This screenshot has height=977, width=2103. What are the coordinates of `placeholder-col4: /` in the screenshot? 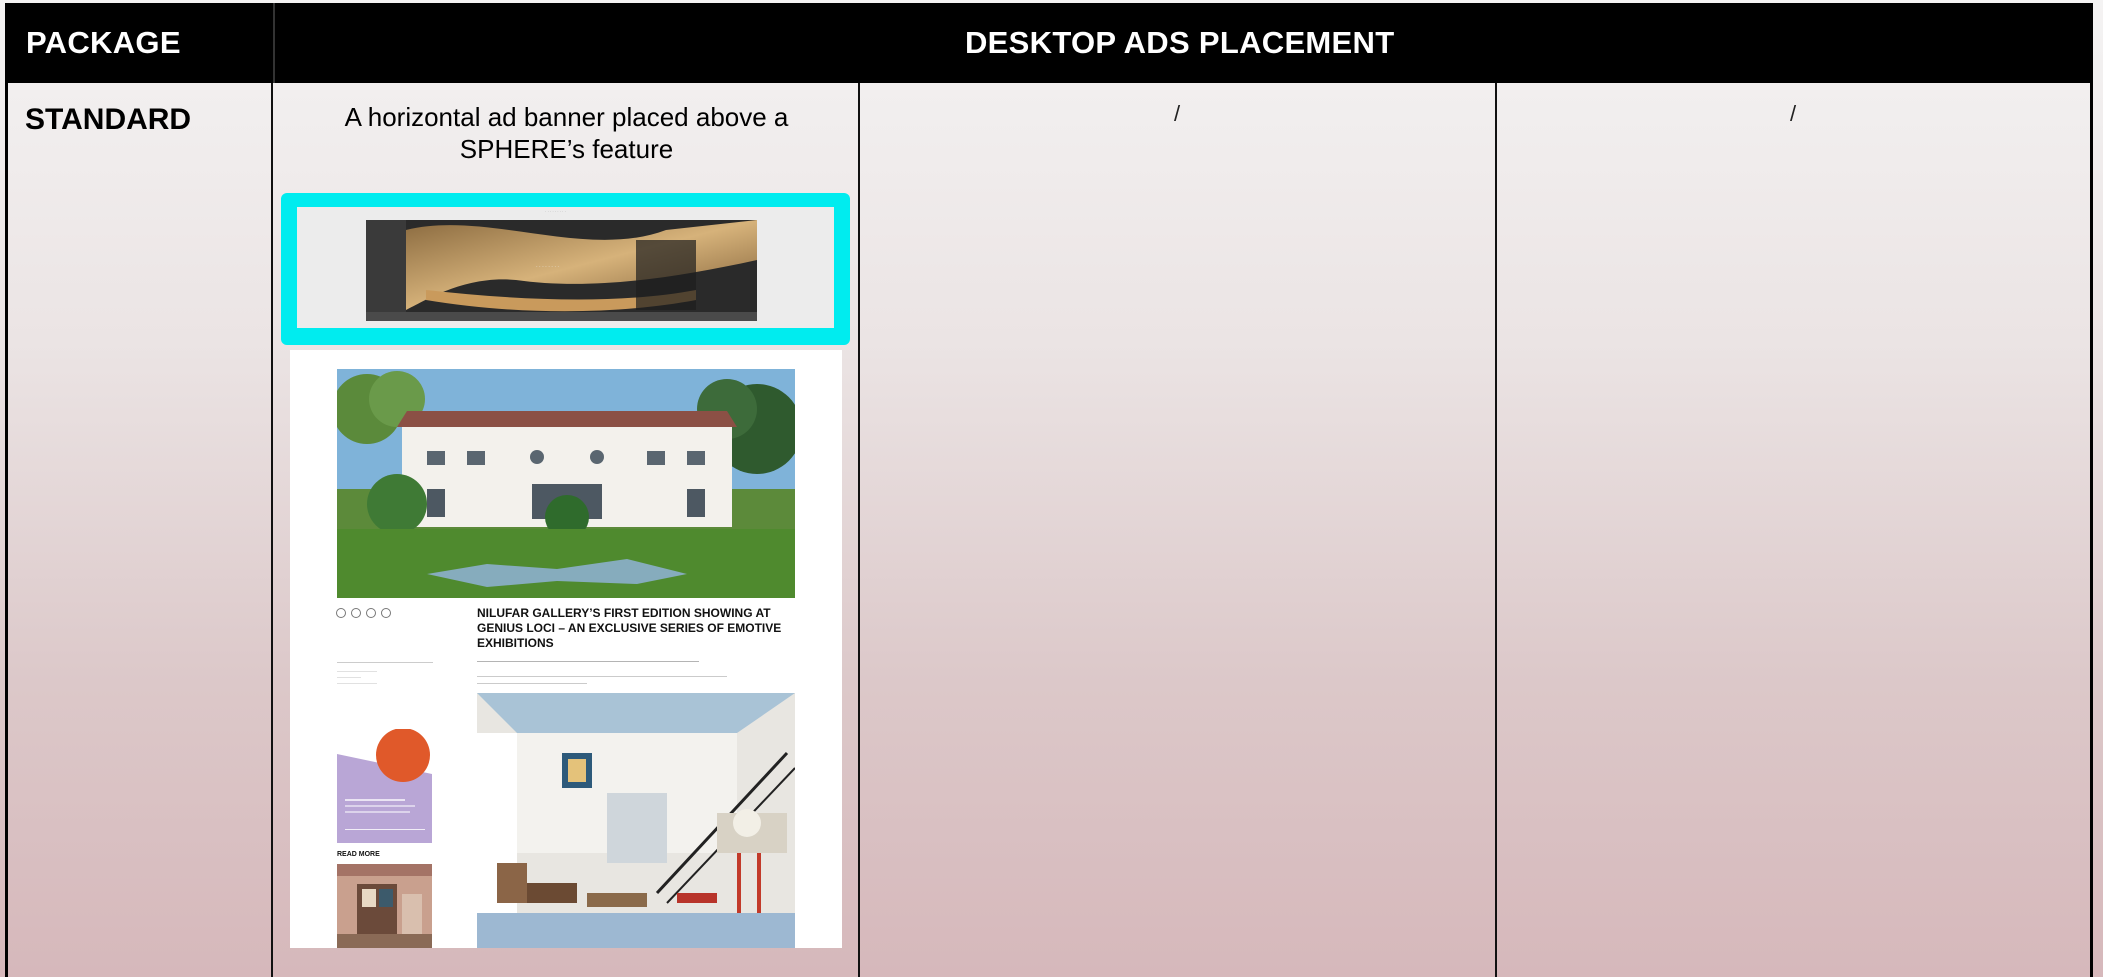 It's located at (1793, 113).